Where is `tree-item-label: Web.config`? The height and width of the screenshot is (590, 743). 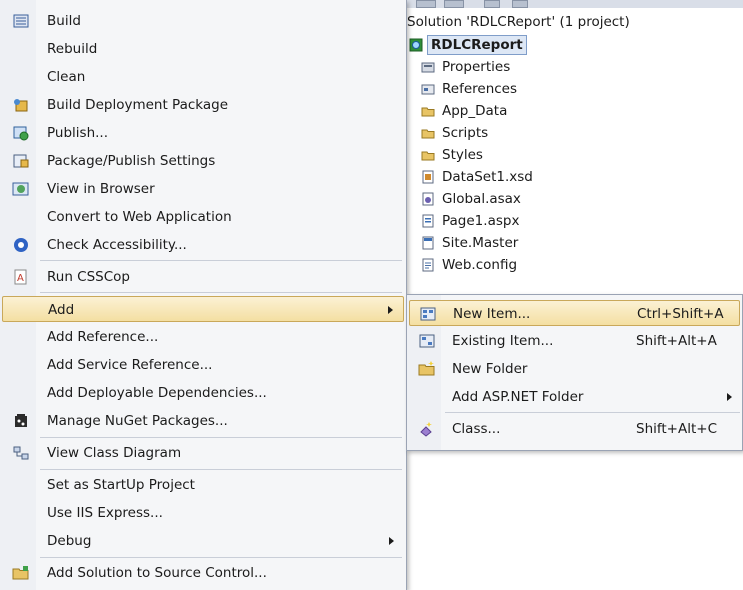
tree-item-label: Web.config is located at coordinates (480, 265).